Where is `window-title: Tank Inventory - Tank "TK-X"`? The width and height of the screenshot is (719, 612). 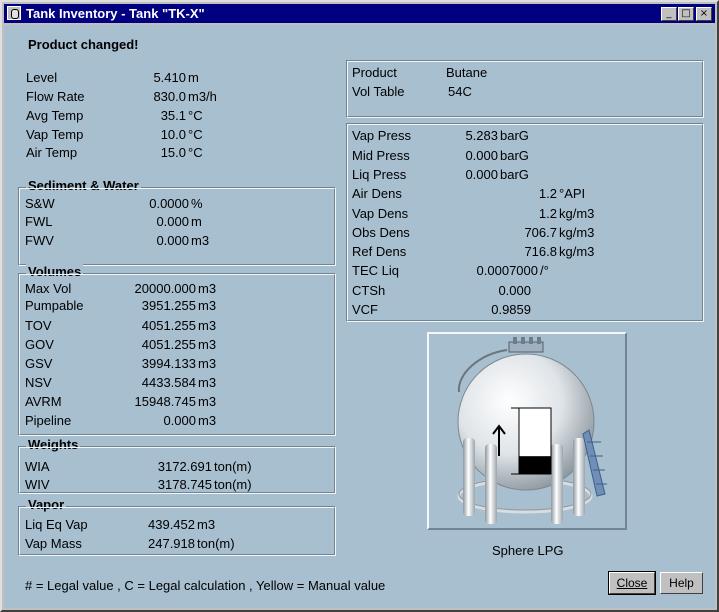
window-title: Tank Inventory - Tank "TK-X" is located at coordinates (115, 13).